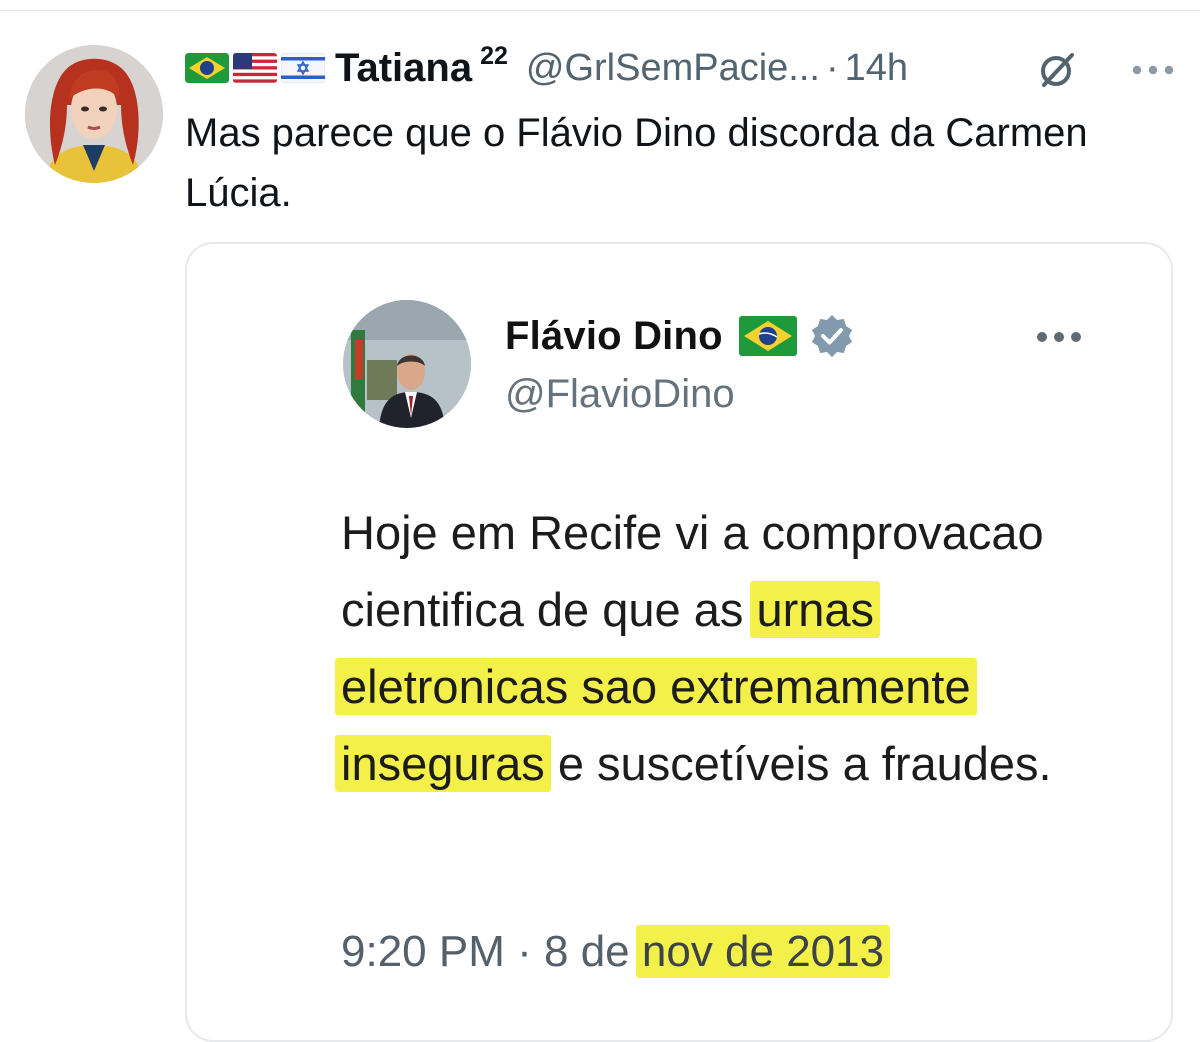 Image resolution: width=1200 pixels, height=1042 pixels. What do you see at coordinates (620, 394) in the screenshot?
I see `quoted-author-handle: @FlavioDino` at bounding box center [620, 394].